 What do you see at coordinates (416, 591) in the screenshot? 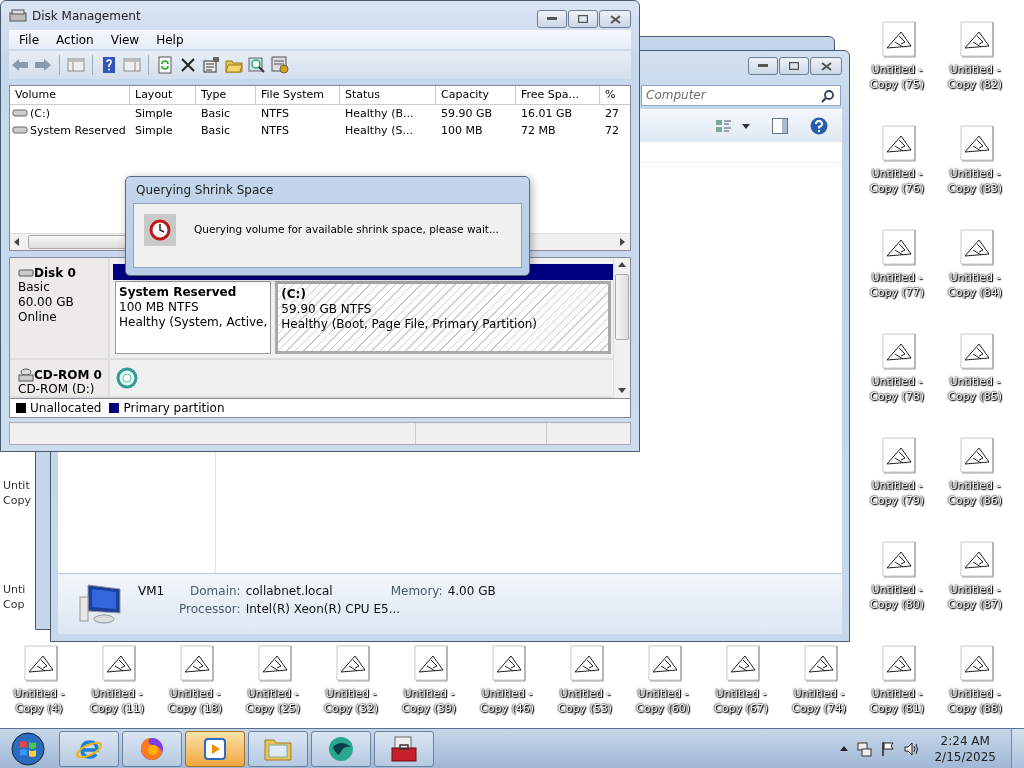
I see `field-label: Memory:` at bounding box center [416, 591].